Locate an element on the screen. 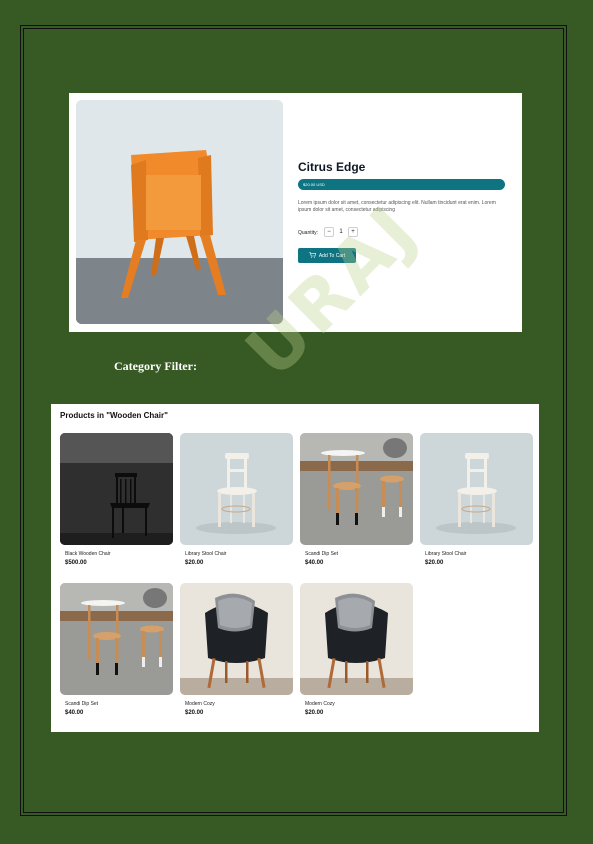 Image resolution: width=593 pixels, height=844 pixels. product-name: Black Wooden Chair is located at coordinates (88, 554).